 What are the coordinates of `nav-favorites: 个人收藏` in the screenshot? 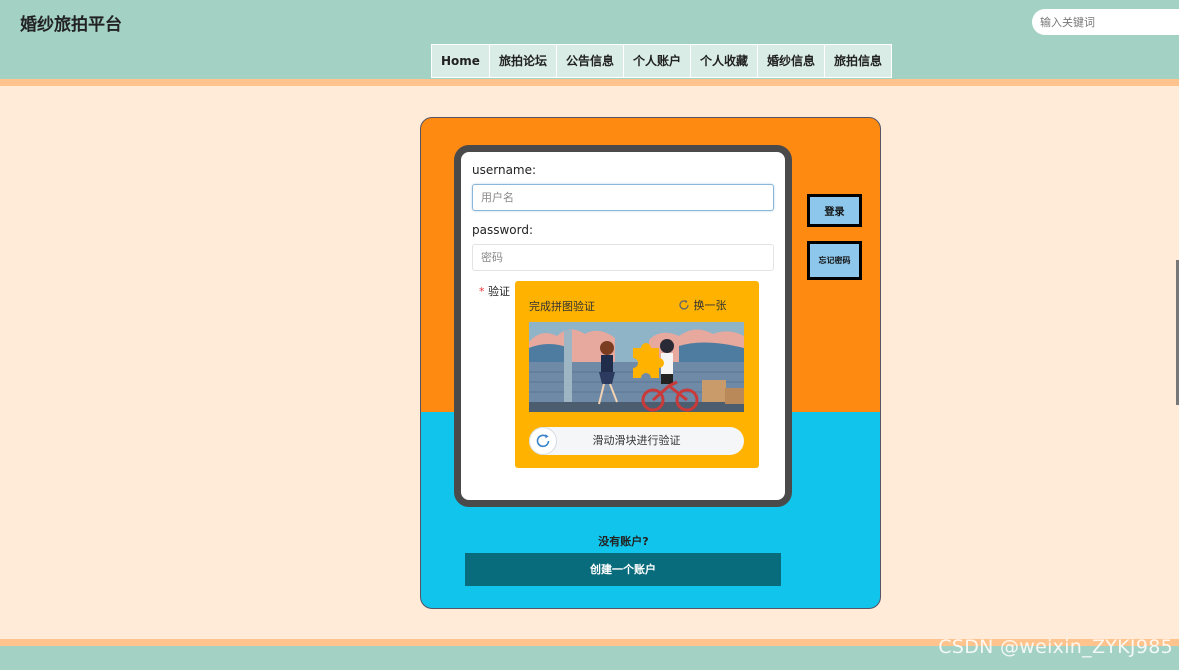 It's located at (724, 61).